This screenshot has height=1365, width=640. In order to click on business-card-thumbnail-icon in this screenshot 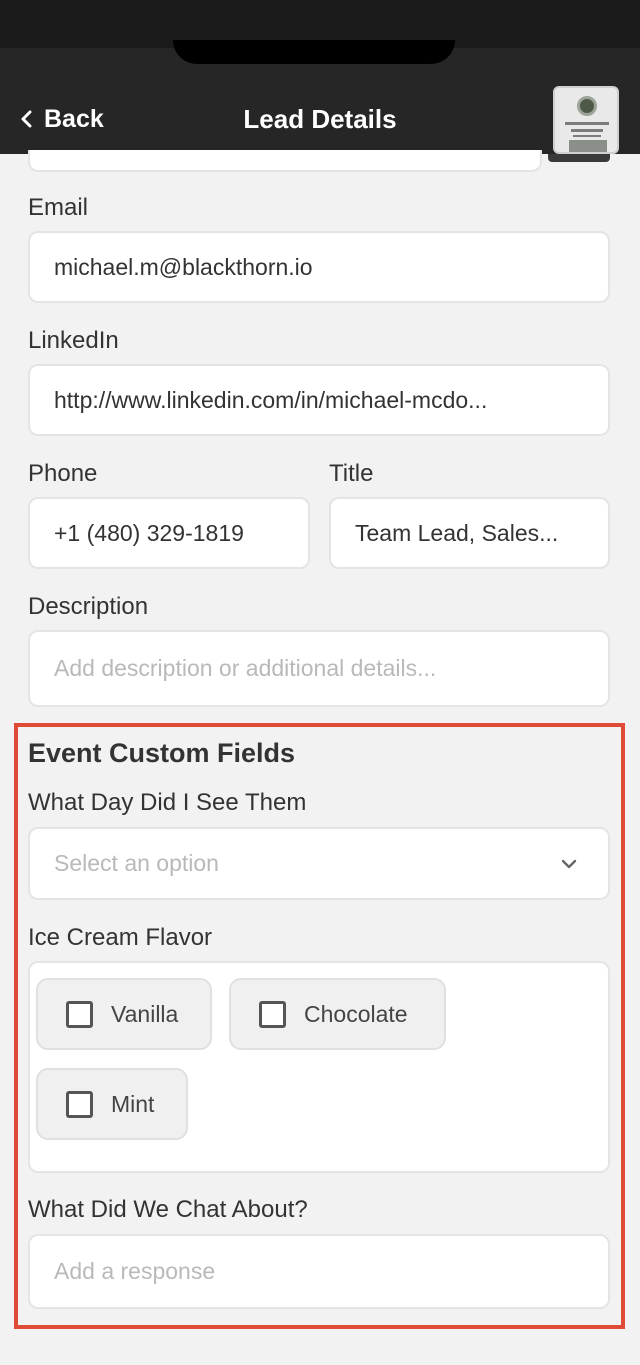, I will do `click(586, 120)`.